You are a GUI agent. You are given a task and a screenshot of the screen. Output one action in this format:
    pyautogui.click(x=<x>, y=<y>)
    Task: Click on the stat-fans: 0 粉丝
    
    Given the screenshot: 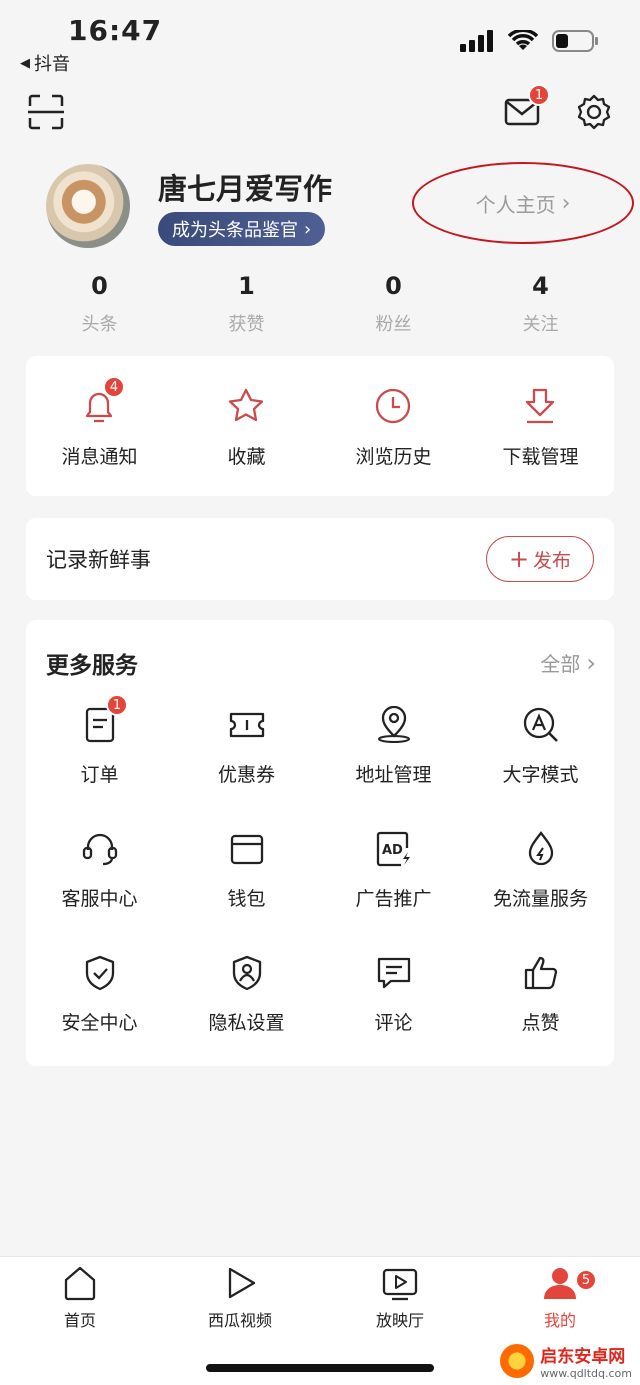 What is the action you would take?
    pyautogui.click(x=393, y=304)
    